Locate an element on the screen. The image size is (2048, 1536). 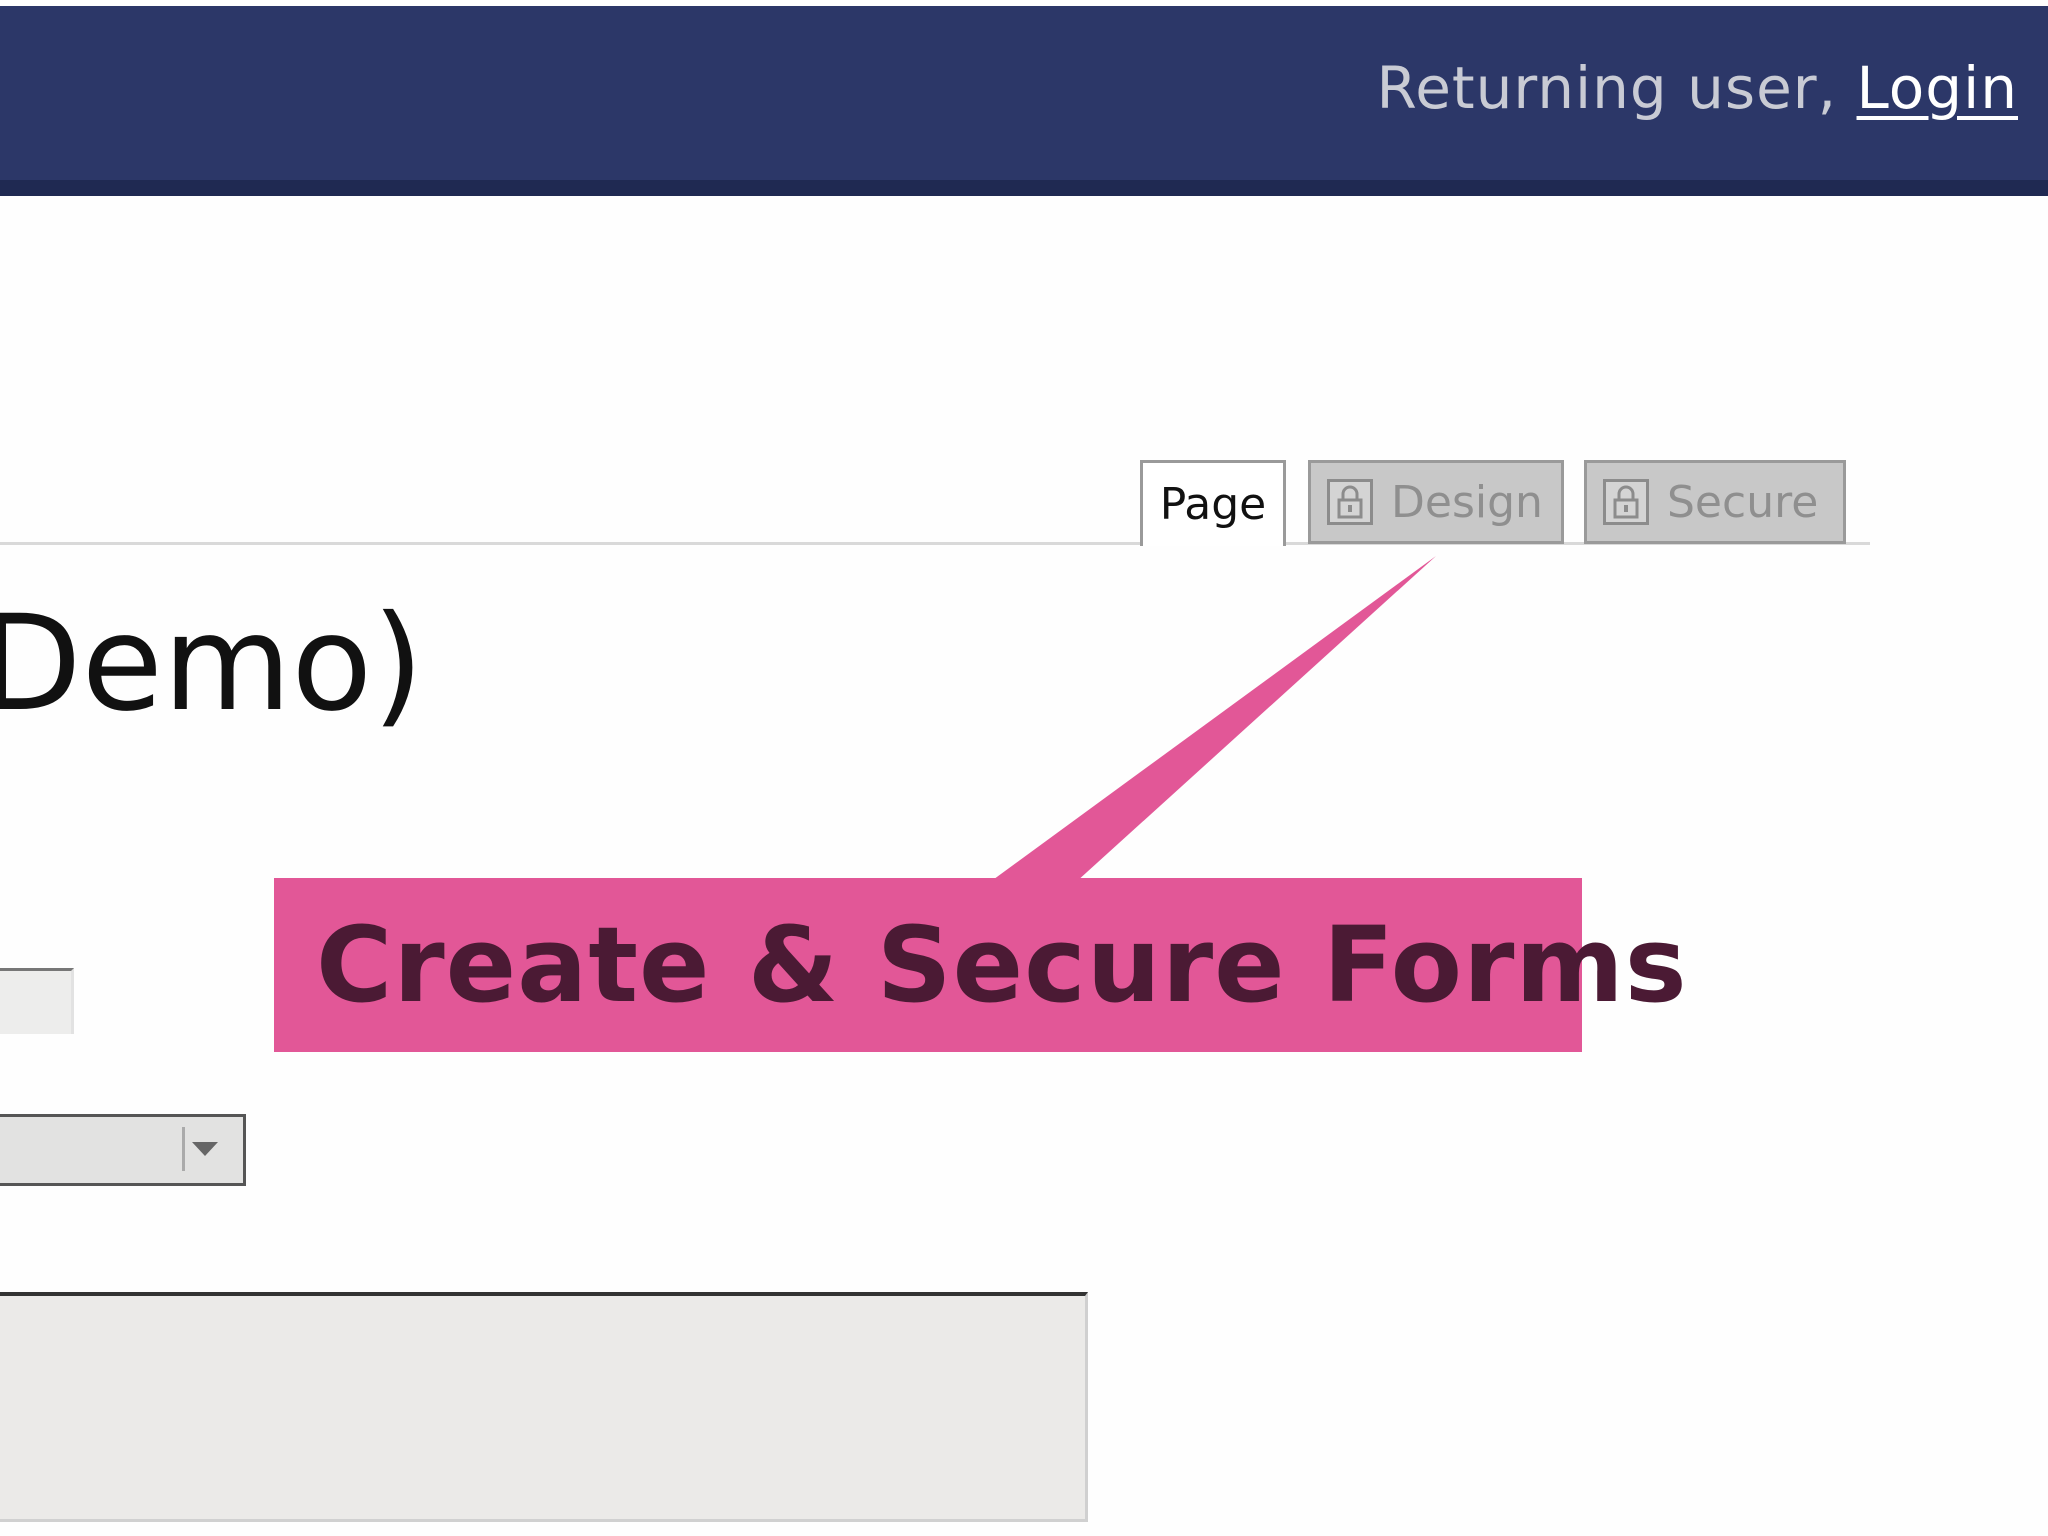
returning-user-text: Returning user, is located at coordinates (1607, 88).